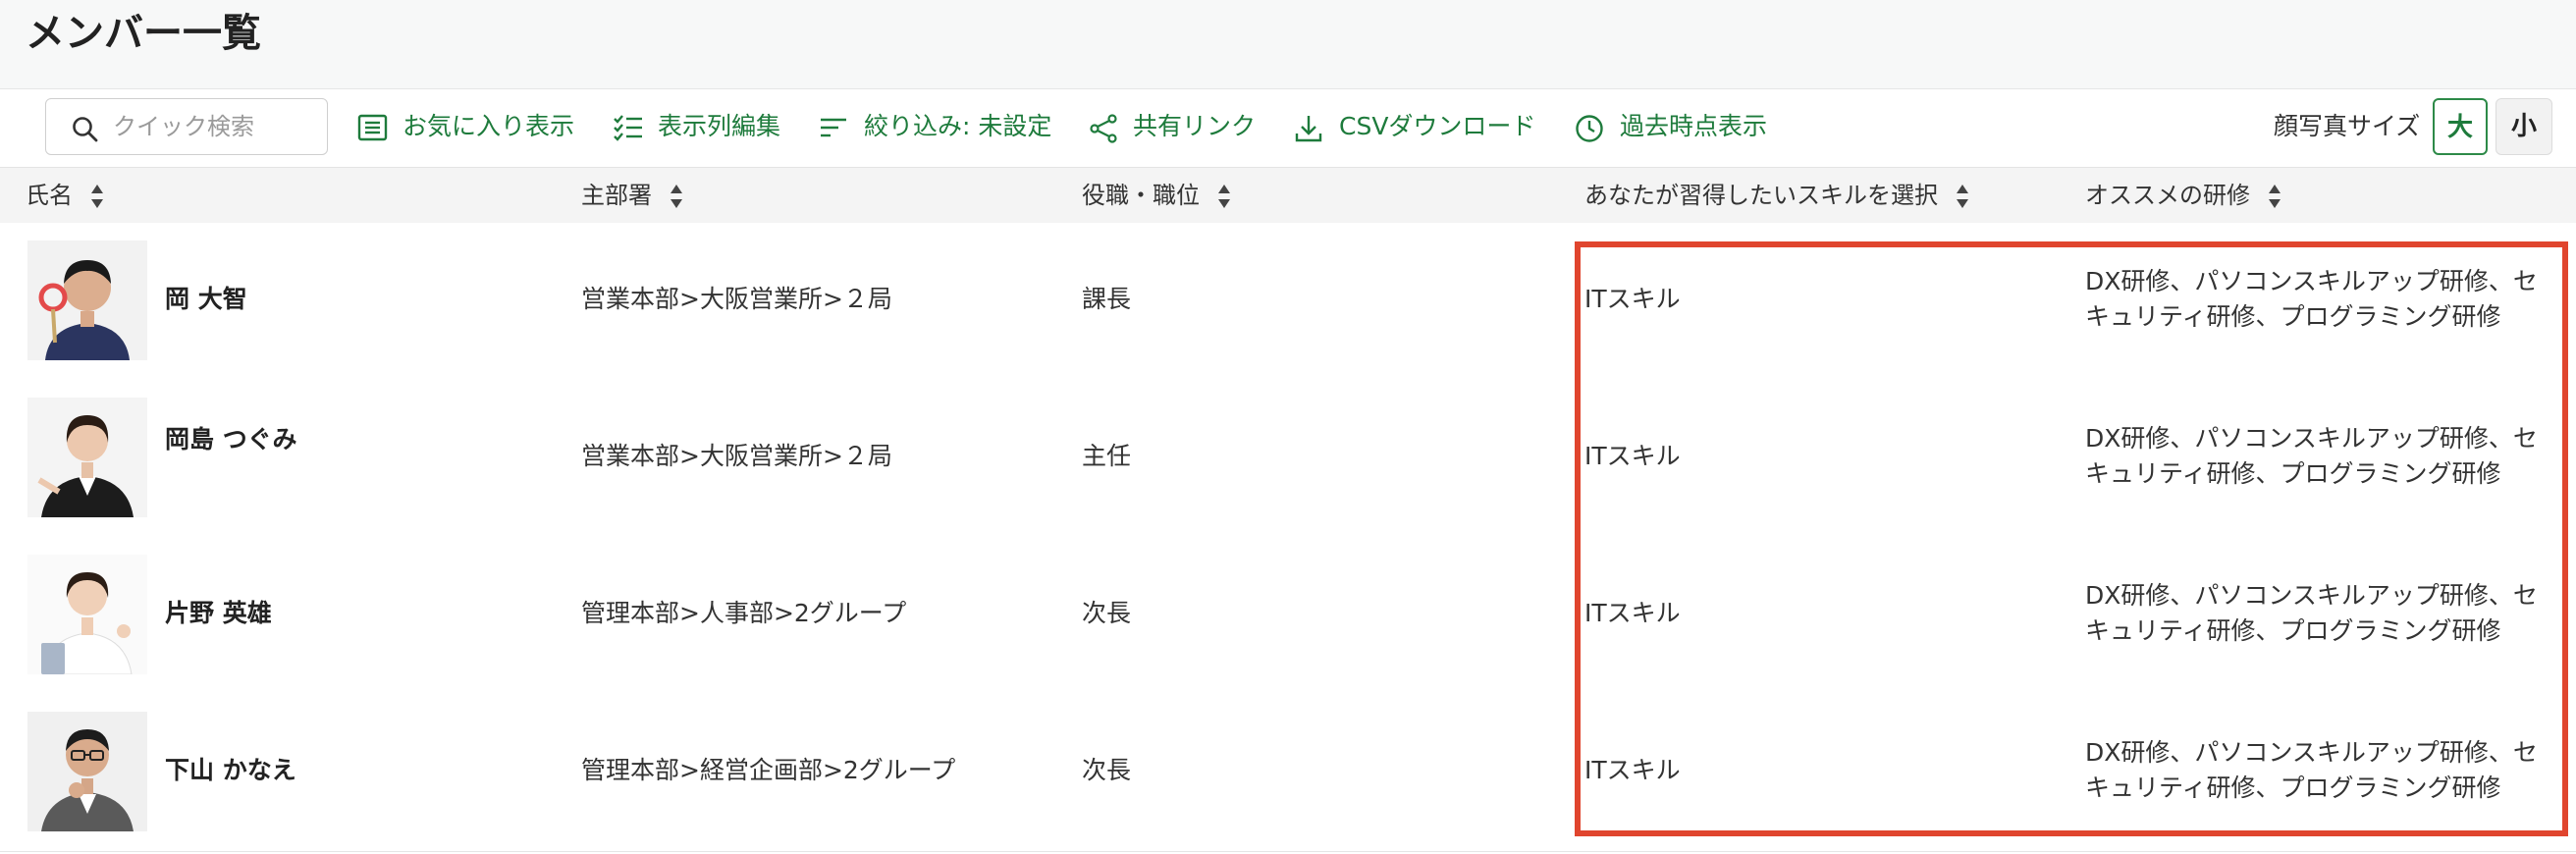 The image size is (2576, 854). Describe the element at coordinates (1156, 195) in the screenshot. I see `column-header-position: 役職・職位` at that location.